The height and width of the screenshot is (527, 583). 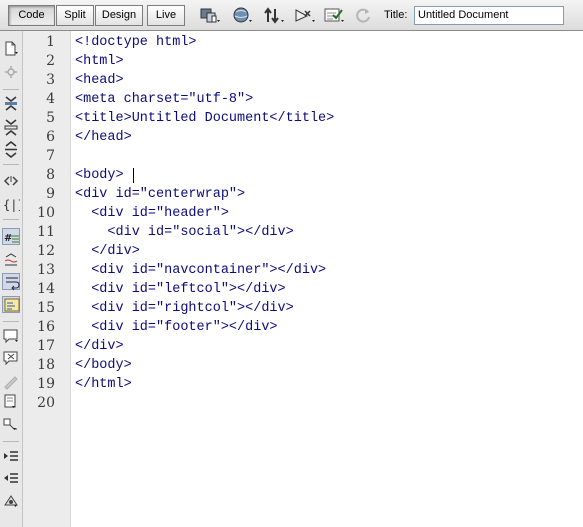 I want to click on code-line: <head>, so click(x=99, y=80).